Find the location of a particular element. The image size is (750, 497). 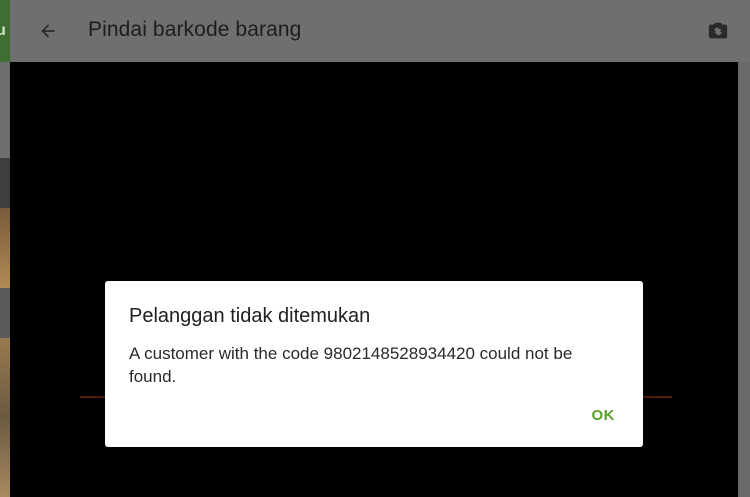

switch-camera-button is located at coordinates (718, 31).